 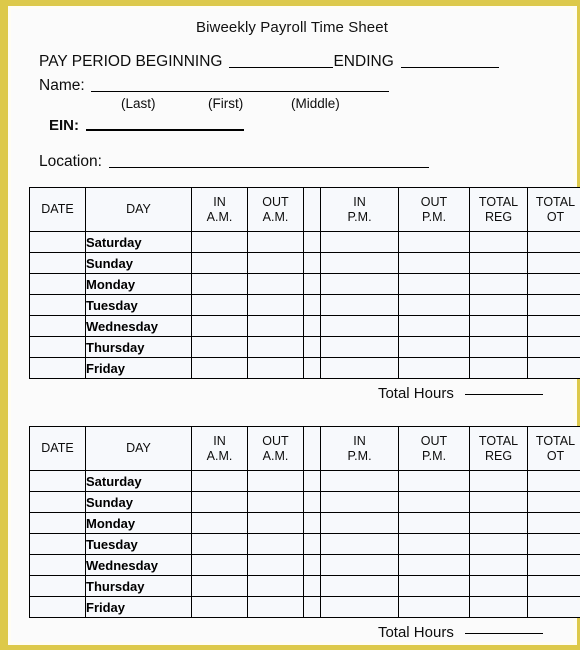 What do you see at coordinates (165, 129) in the screenshot?
I see `ein-input` at bounding box center [165, 129].